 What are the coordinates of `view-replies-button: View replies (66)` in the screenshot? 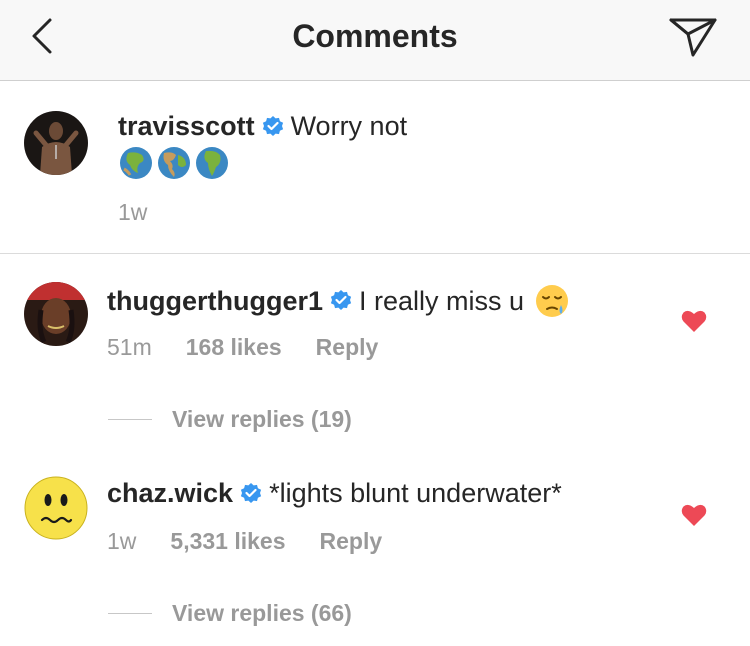 It's located at (230, 613).